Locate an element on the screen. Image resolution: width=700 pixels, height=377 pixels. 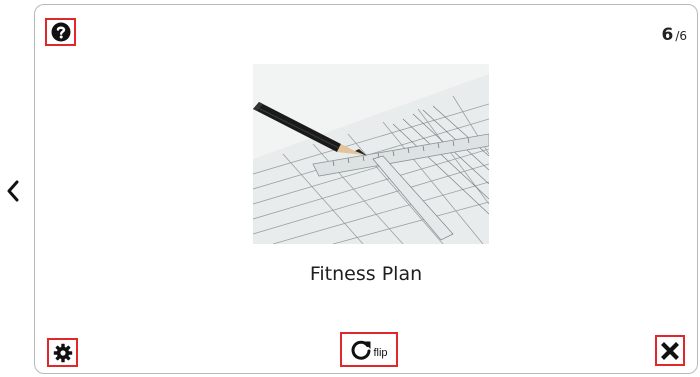
chevron-left-icon is located at coordinates (13, 191).